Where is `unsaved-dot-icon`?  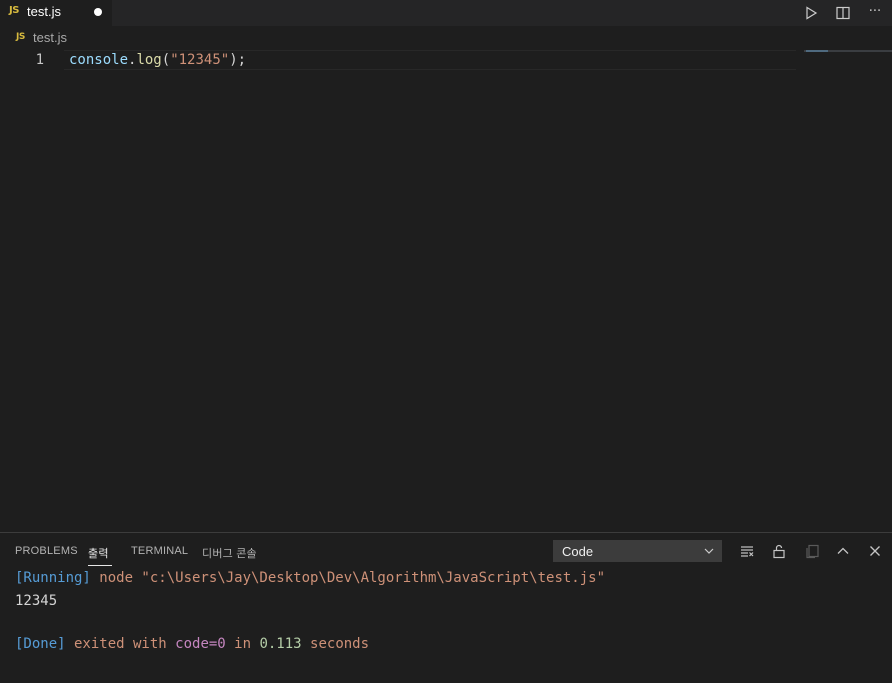
unsaved-dot-icon is located at coordinates (98, 12).